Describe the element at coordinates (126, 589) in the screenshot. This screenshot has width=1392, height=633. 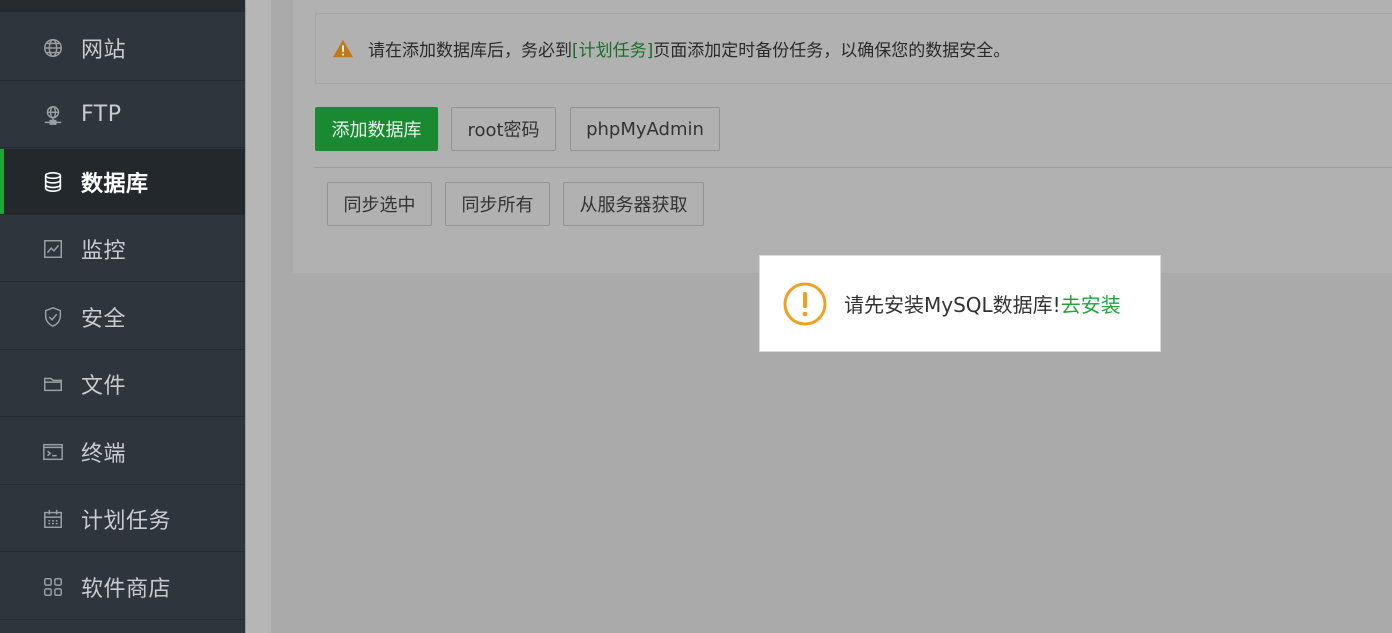
I see `sidebar-item-label: 软件商店` at that location.